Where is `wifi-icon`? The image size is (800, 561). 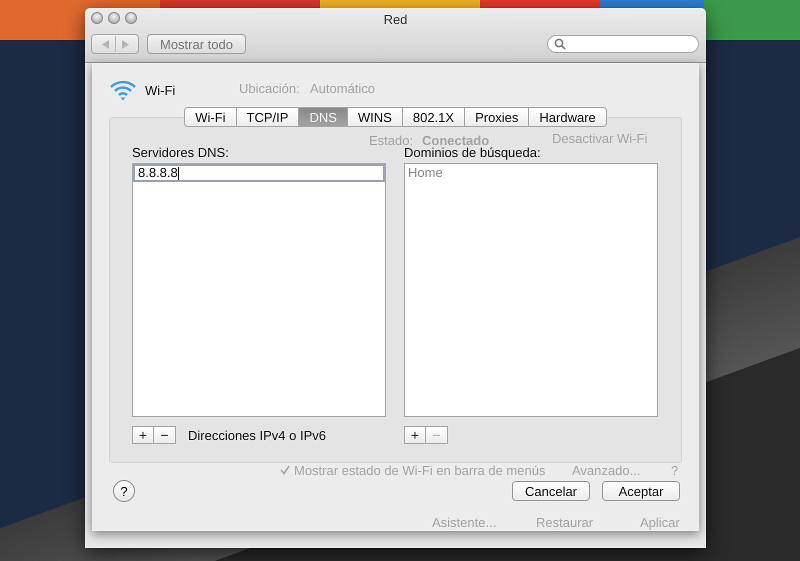 wifi-icon is located at coordinates (123, 90).